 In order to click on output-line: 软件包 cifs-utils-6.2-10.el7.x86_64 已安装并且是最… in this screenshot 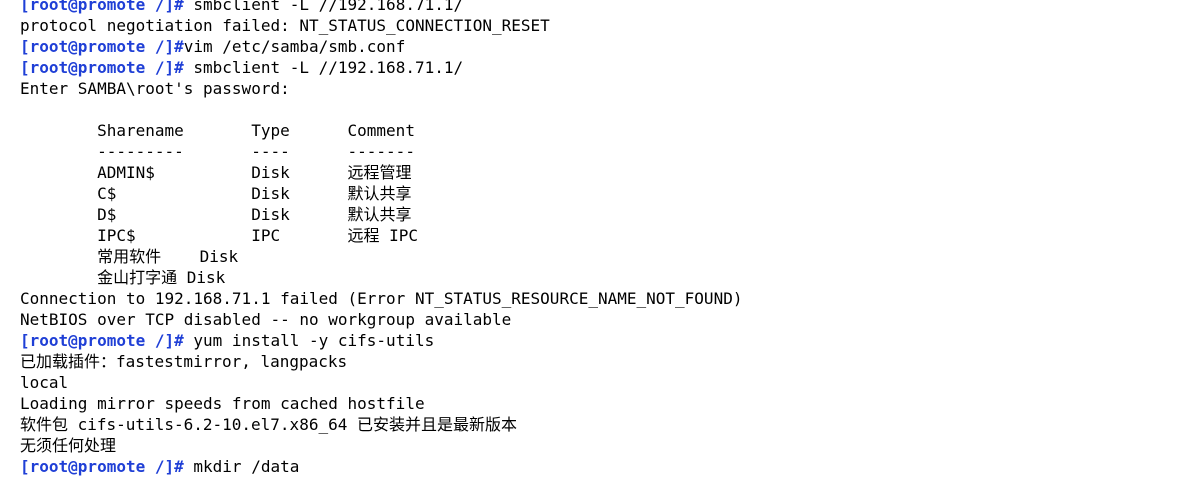, I will do `click(600, 424)`.